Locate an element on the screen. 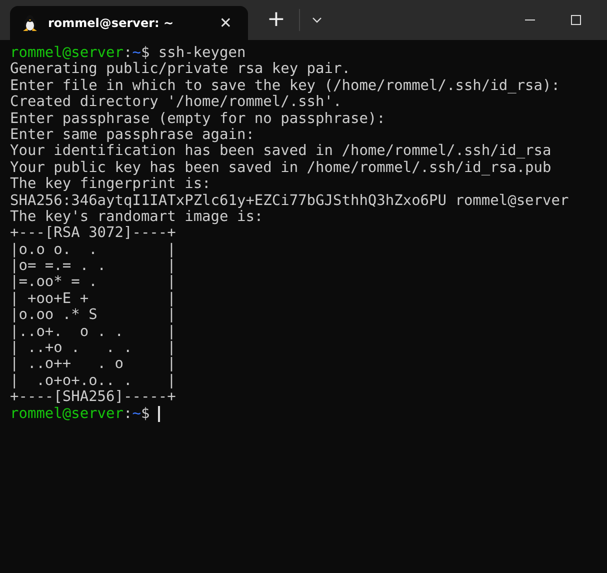  output-line: Your public key has been saved in /home/rommel/.ssh/id_rsa.pub is located at coordinates (281, 168).